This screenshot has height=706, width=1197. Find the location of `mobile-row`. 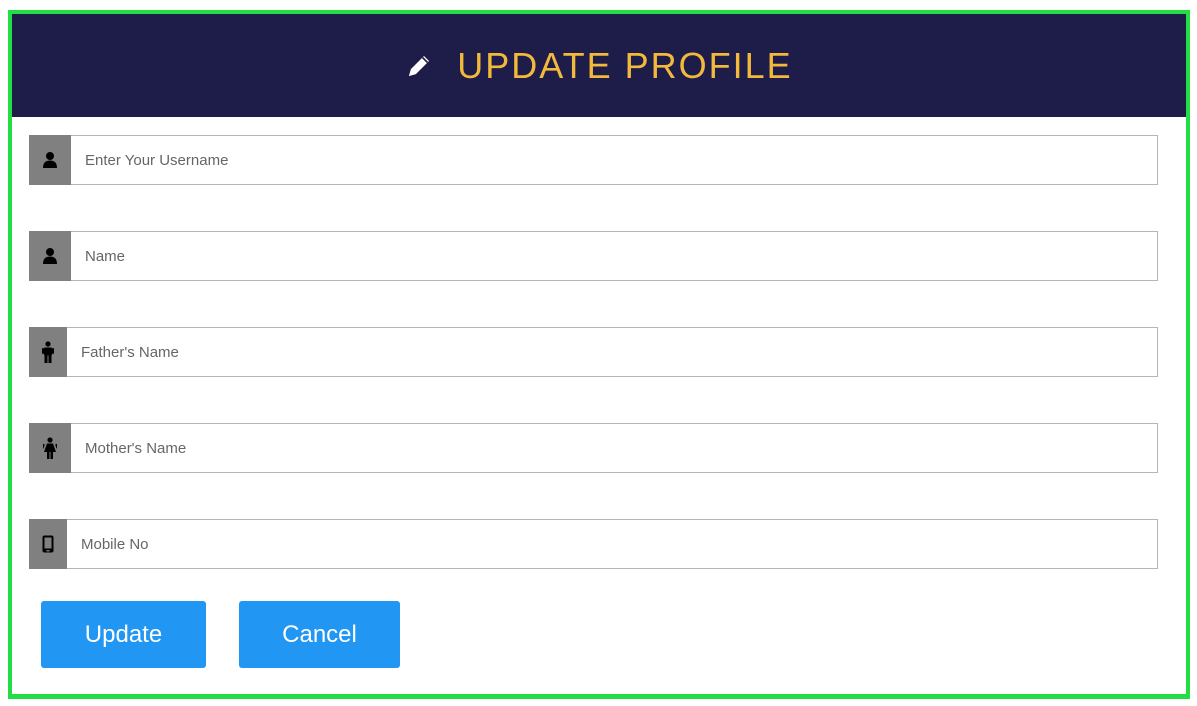

mobile-row is located at coordinates (593, 544).